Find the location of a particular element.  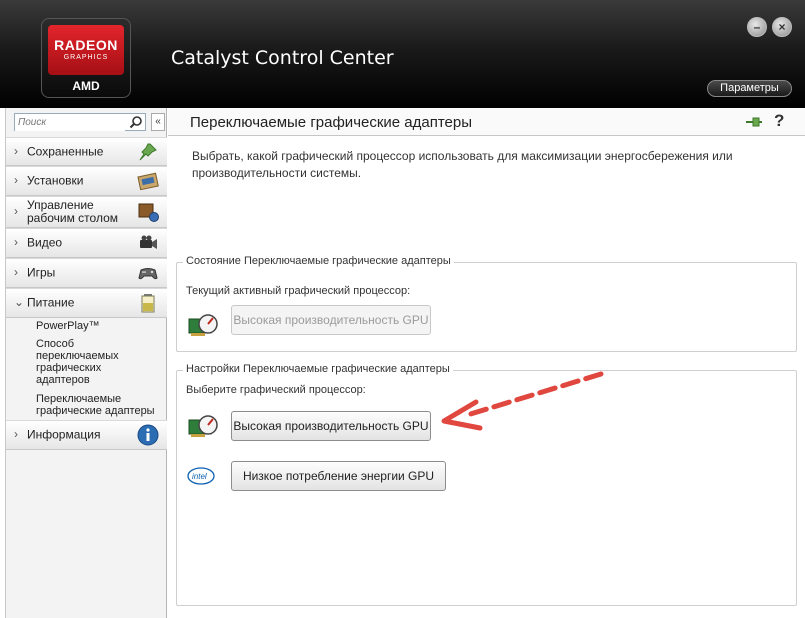

current-gpu-label: Текущий активный графический процессор: is located at coordinates (298, 291).